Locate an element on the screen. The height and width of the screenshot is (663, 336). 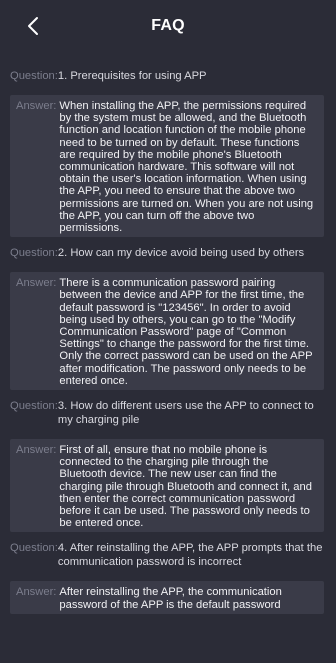
chevron-left-icon is located at coordinates (33, 26).